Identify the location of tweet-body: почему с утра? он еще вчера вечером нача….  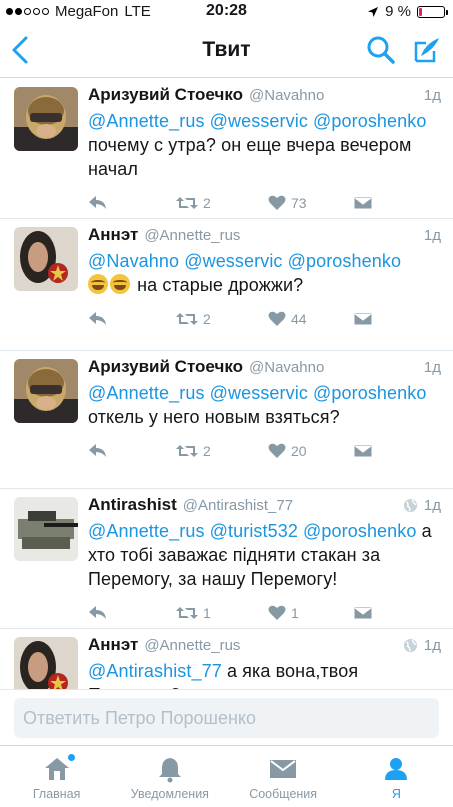
(250, 157).